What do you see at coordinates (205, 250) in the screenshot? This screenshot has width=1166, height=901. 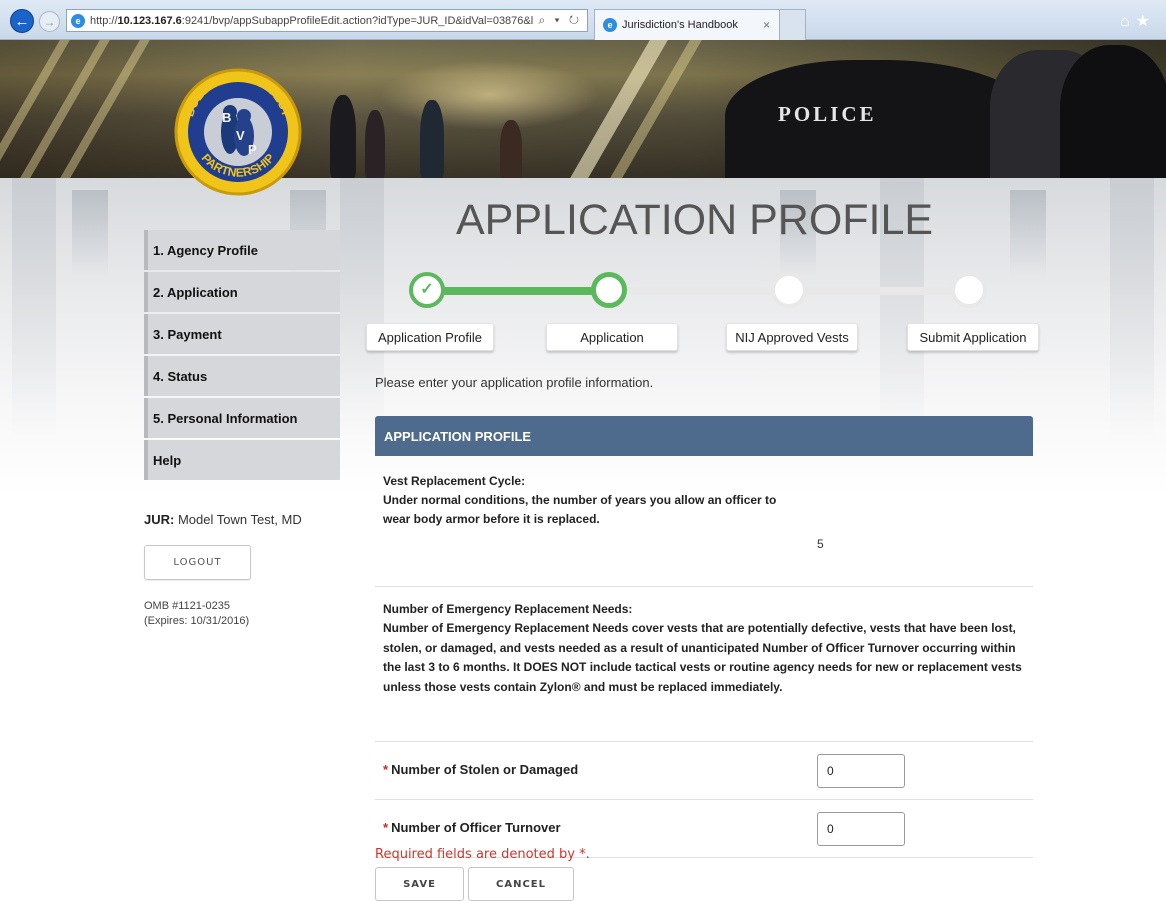 I see `sidebar-item-label: 1. Agency Profile` at bounding box center [205, 250].